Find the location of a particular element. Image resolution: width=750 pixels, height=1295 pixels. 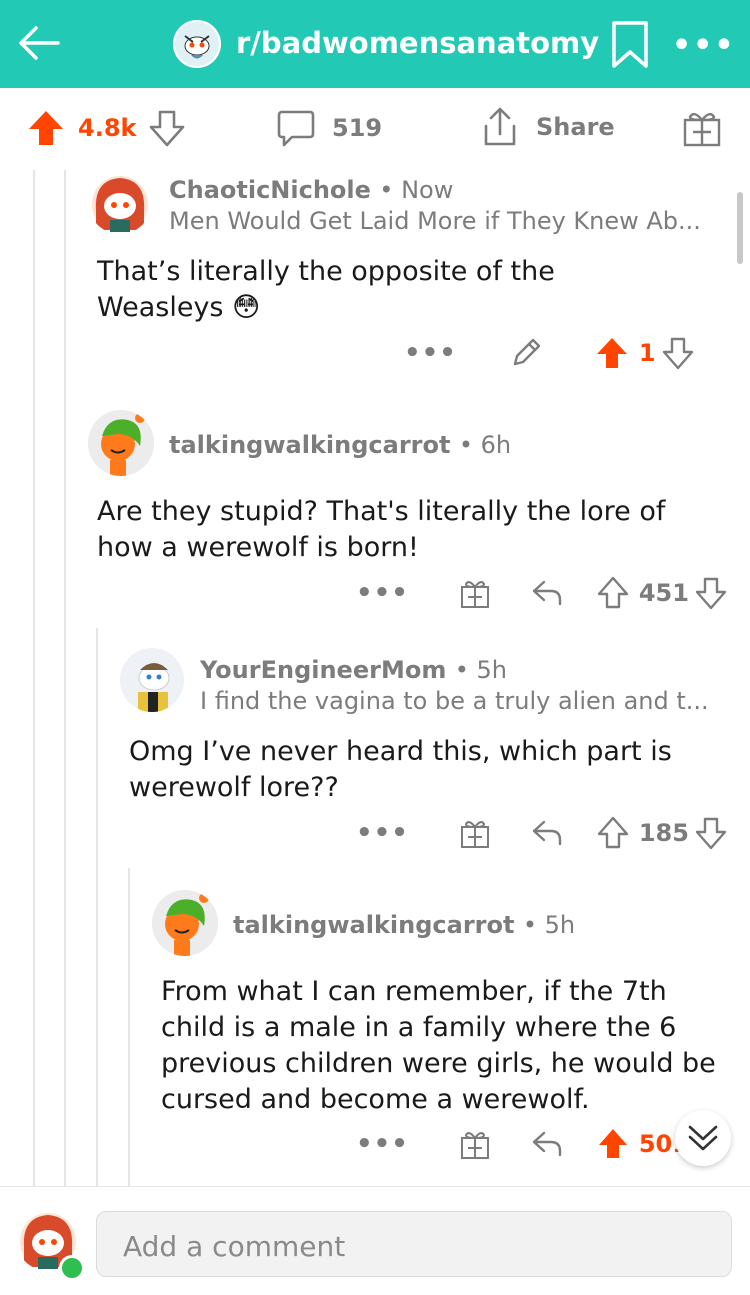

more-options-icon: ••• is located at coordinates (704, 45).